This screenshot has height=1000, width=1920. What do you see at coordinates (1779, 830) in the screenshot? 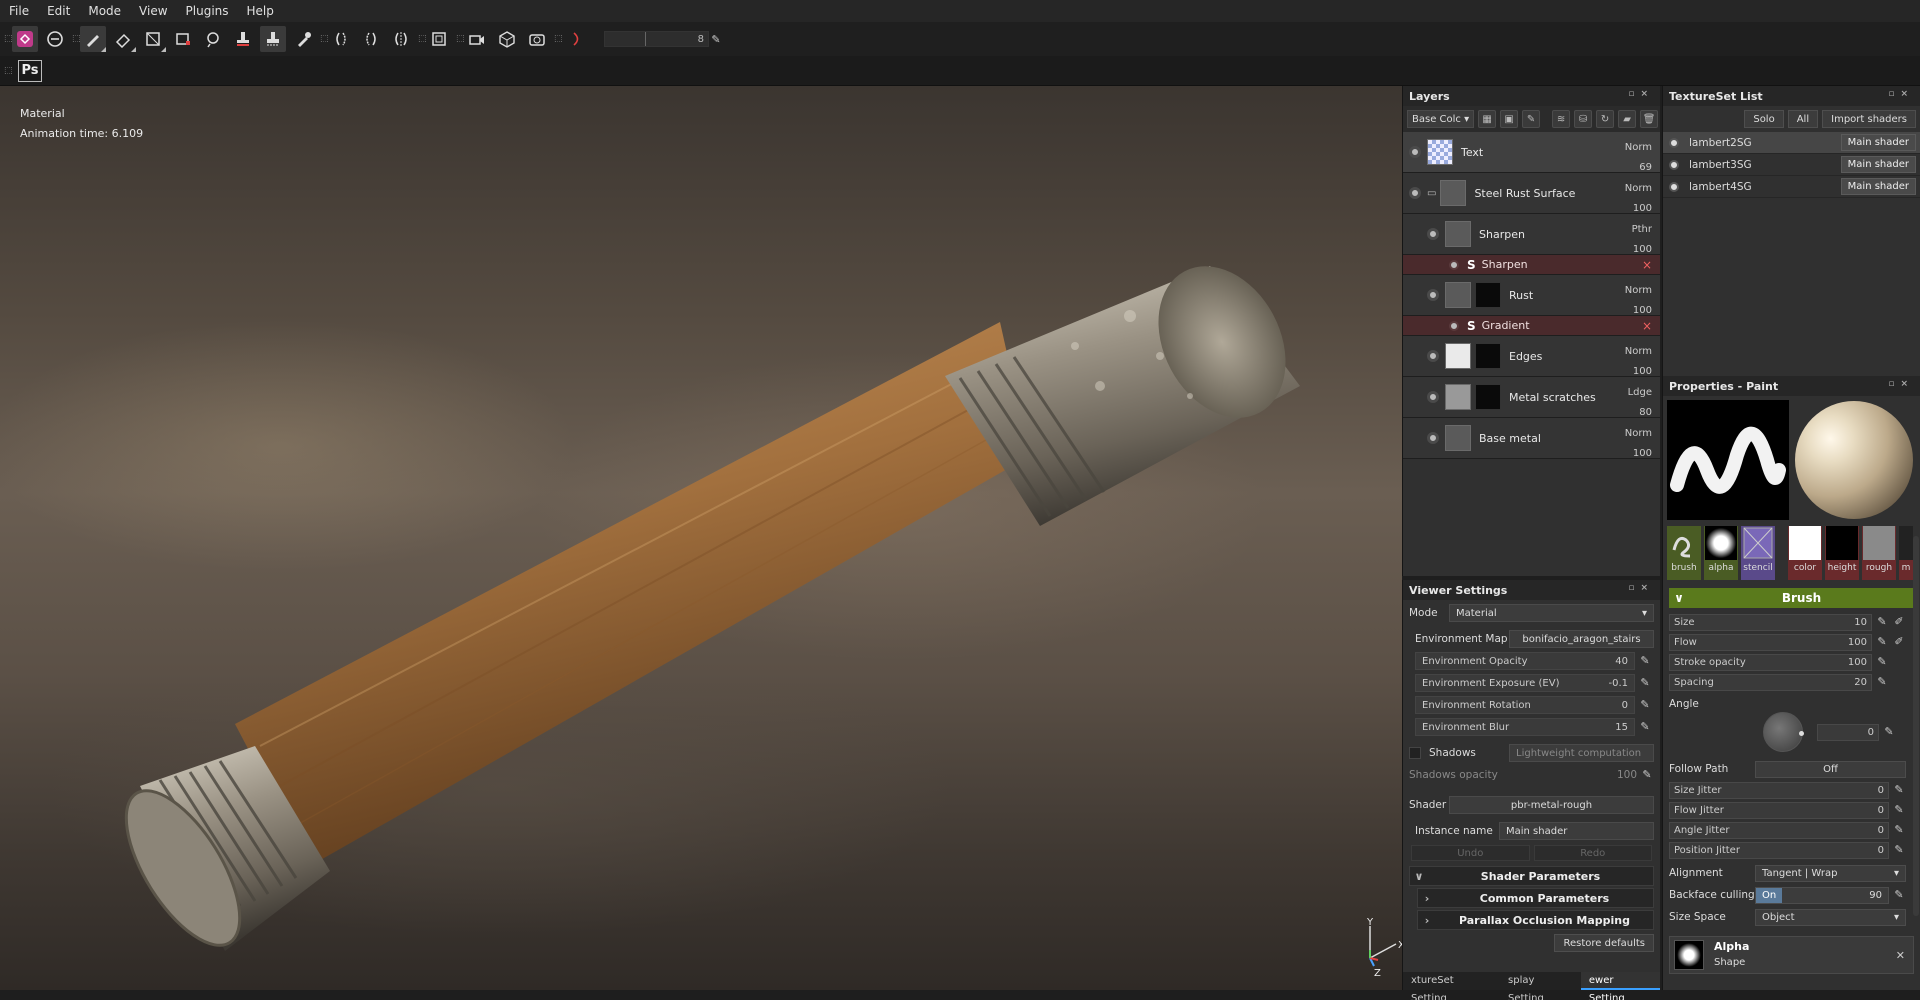
I see `angle-jitter-slider: Angle Jitter 0` at bounding box center [1779, 830].